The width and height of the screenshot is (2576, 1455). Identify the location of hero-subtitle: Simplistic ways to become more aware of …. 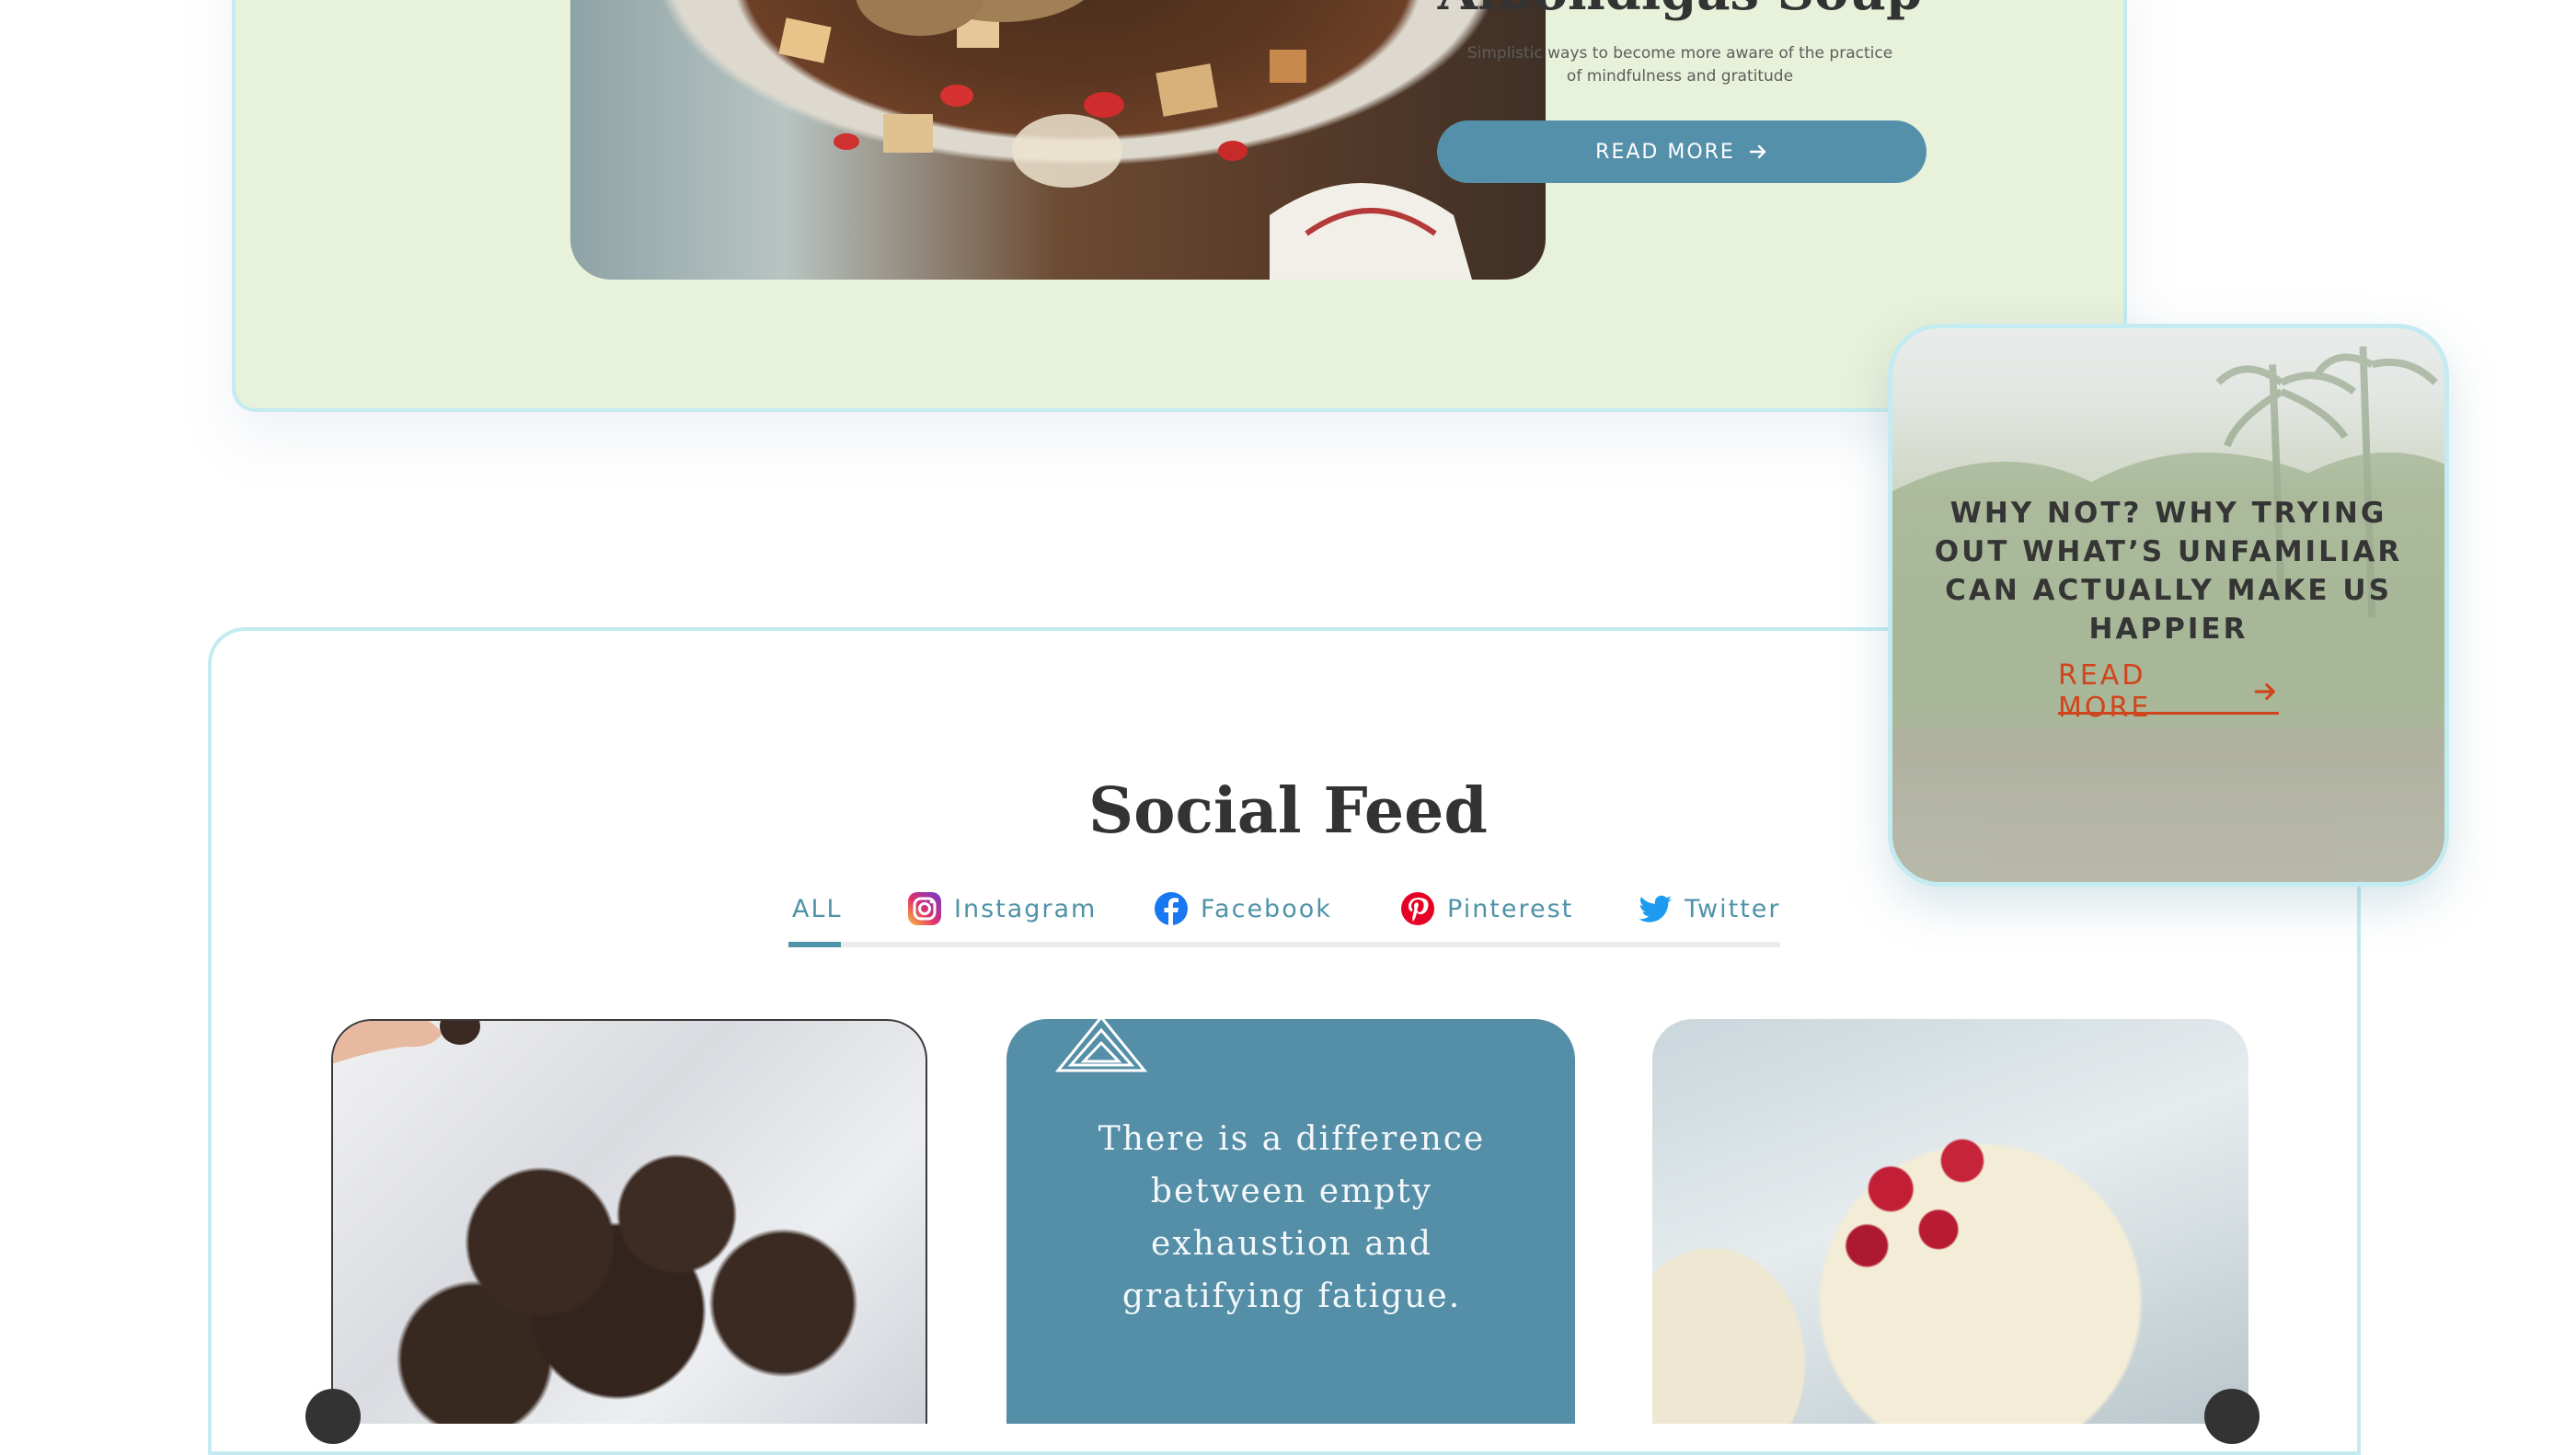
(1679, 65).